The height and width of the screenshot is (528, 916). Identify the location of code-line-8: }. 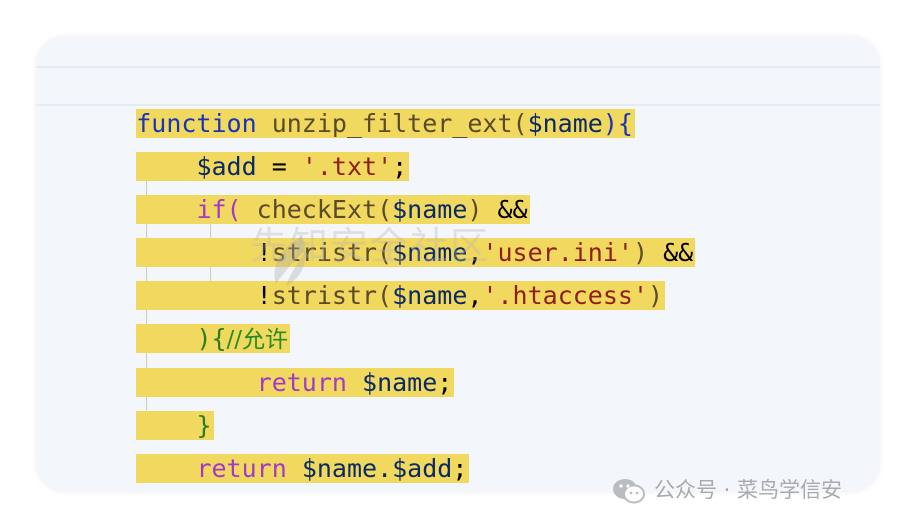
(145, 404).